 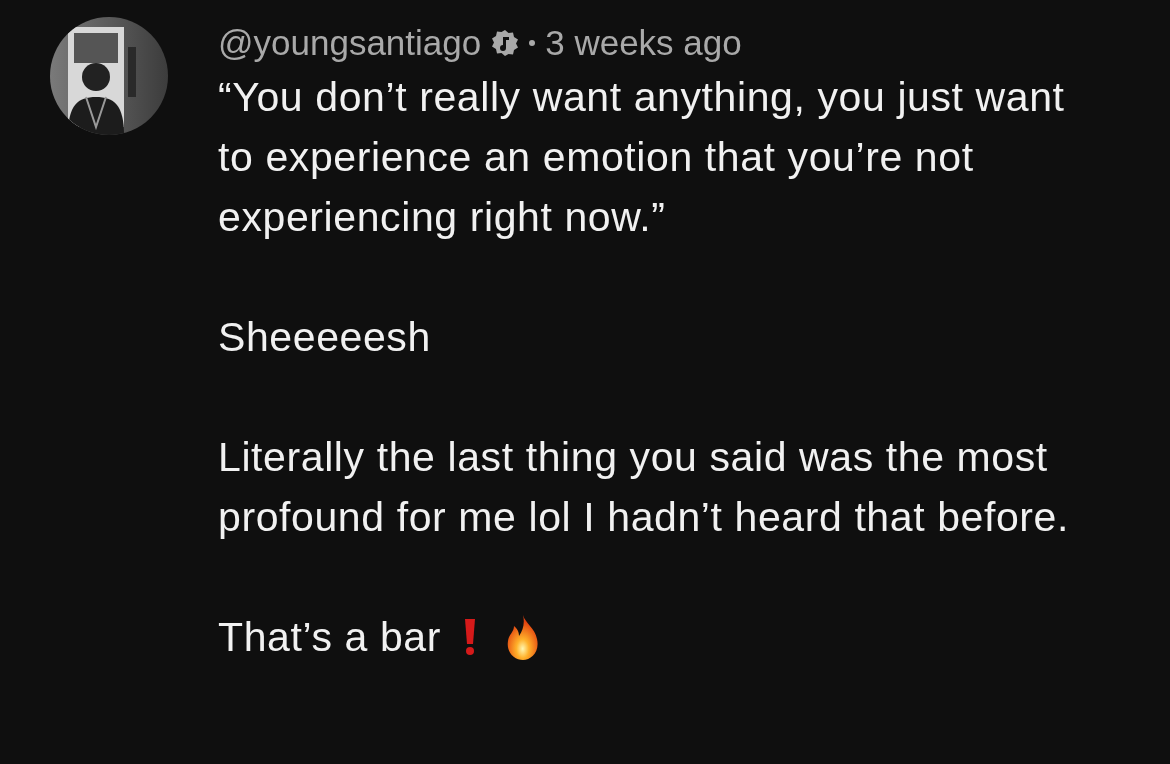 I want to click on comment-text: That’s a bar, so click(x=329, y=637).